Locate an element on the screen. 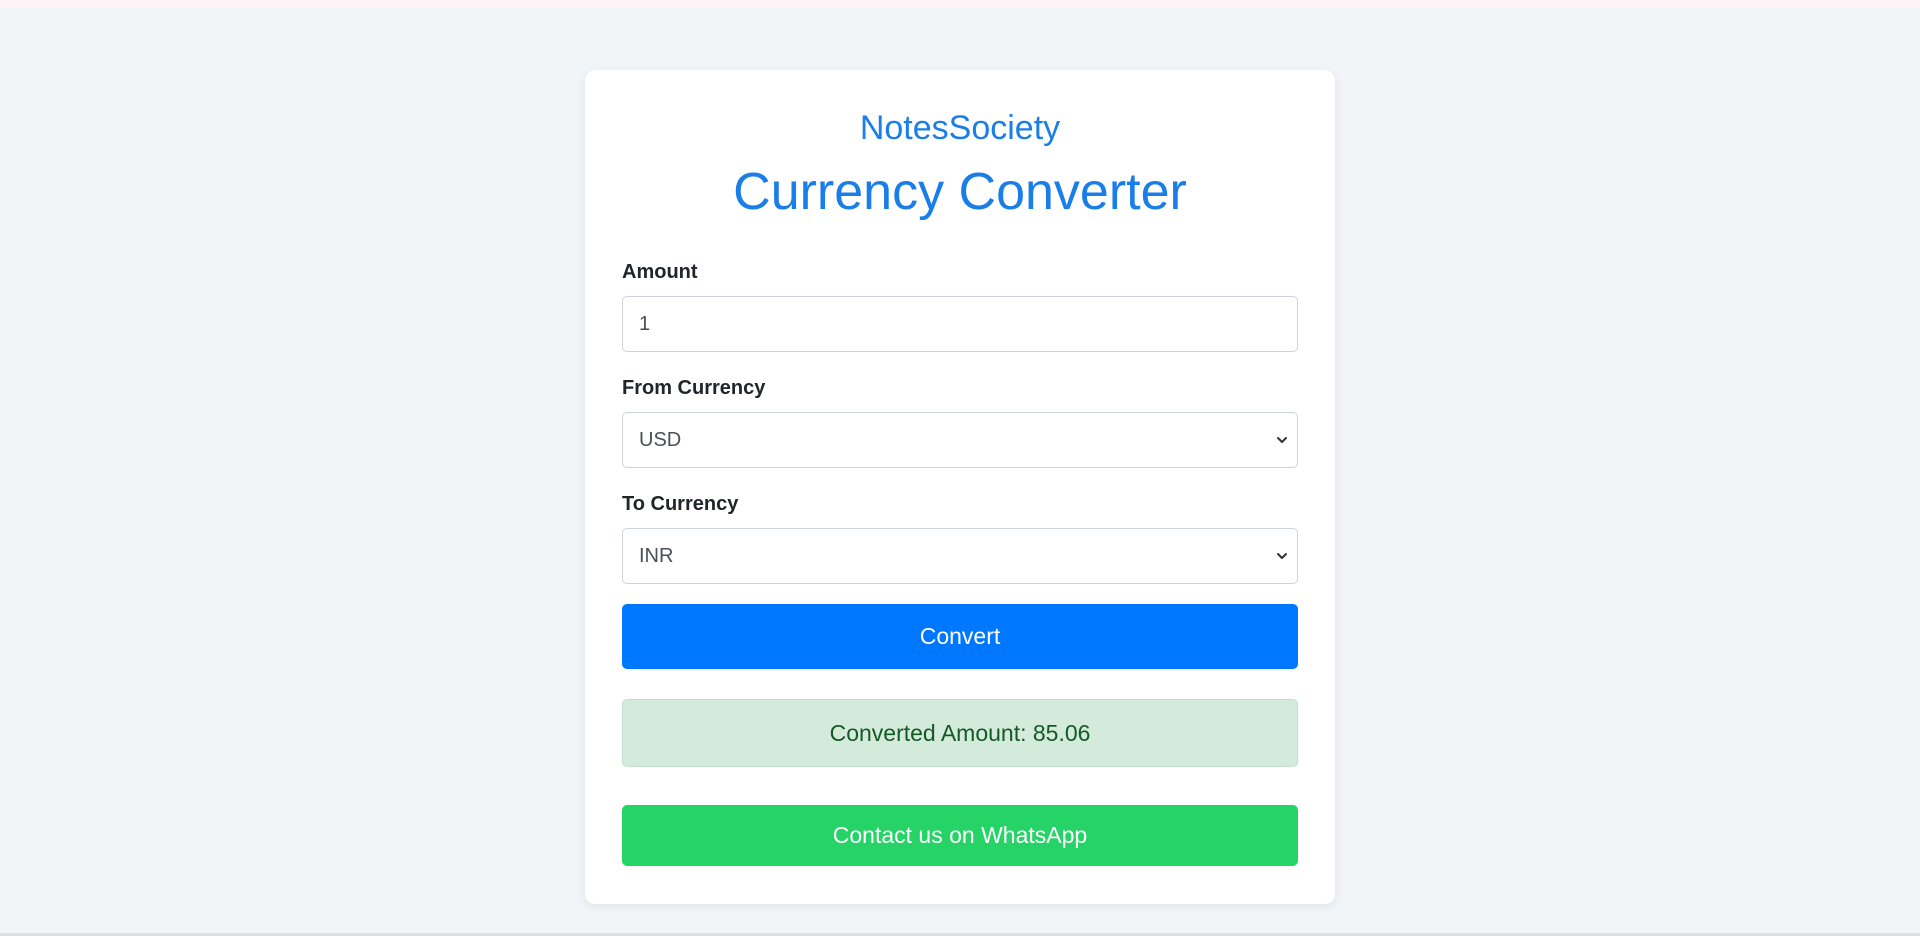  converted-amount-result: Converted Amount: 85.06 is located at coordinates (960, 733).